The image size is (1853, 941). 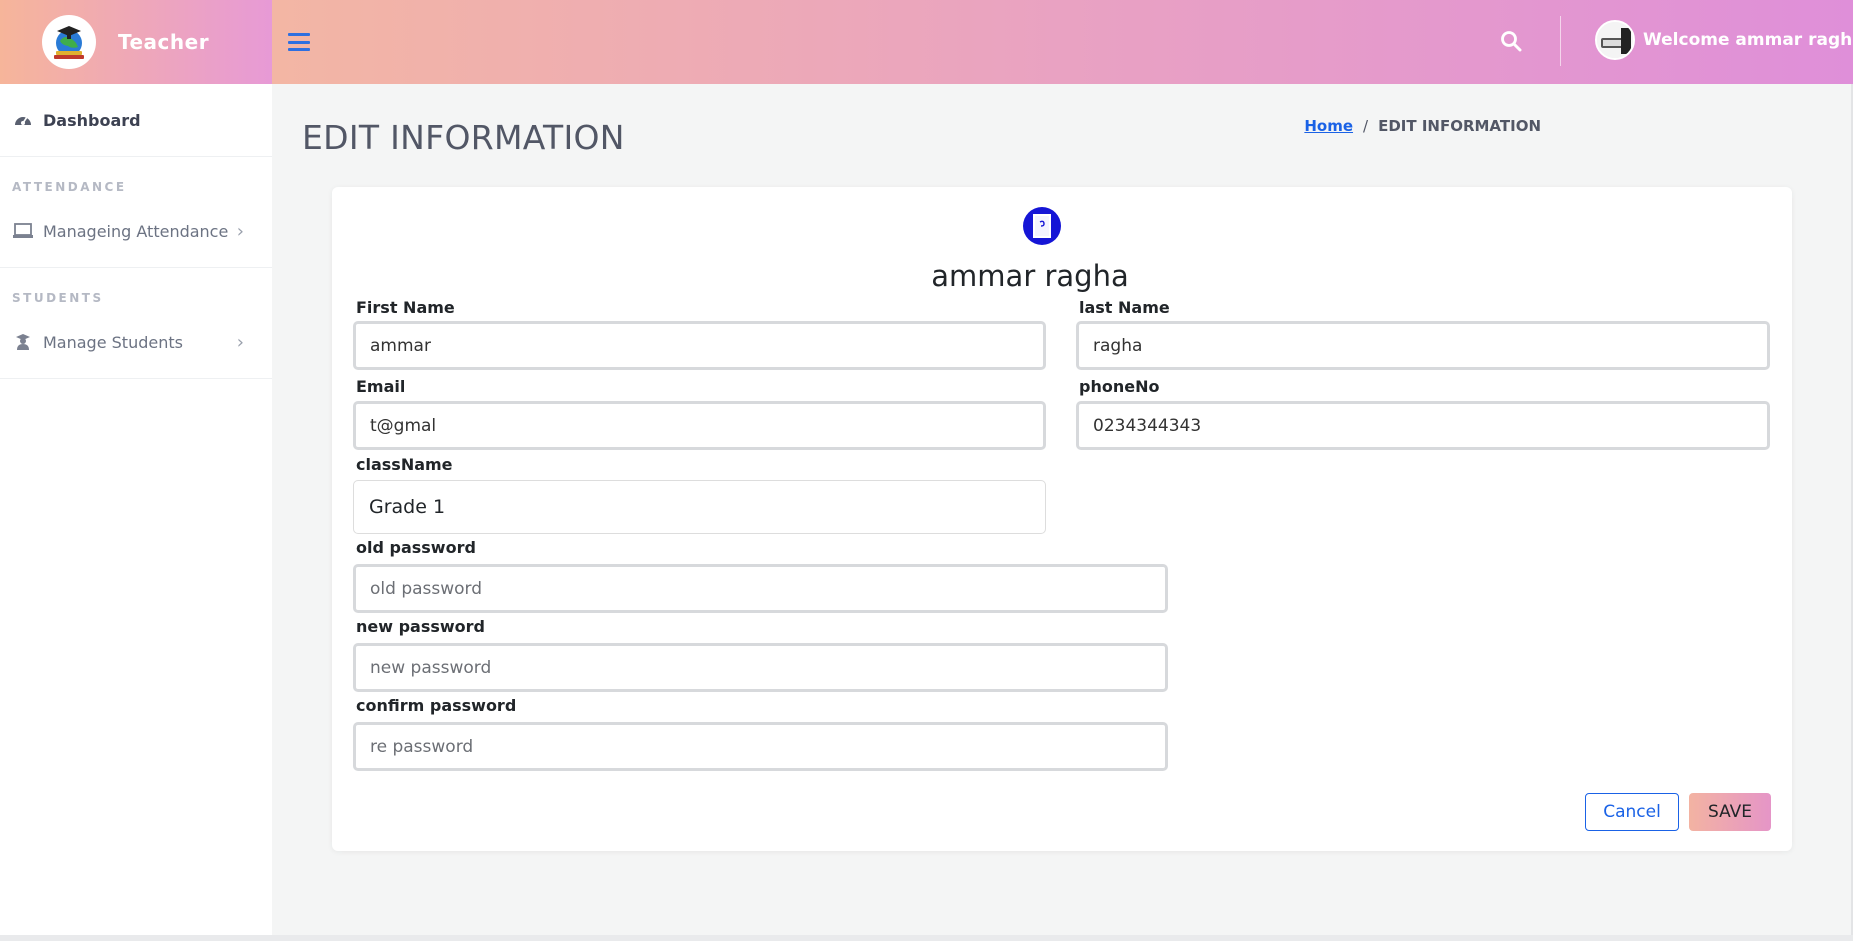 What do you see at coordinates (404, 464) in the screenshot?
I see `class-name-label: className` at bounding box center [404, 464].